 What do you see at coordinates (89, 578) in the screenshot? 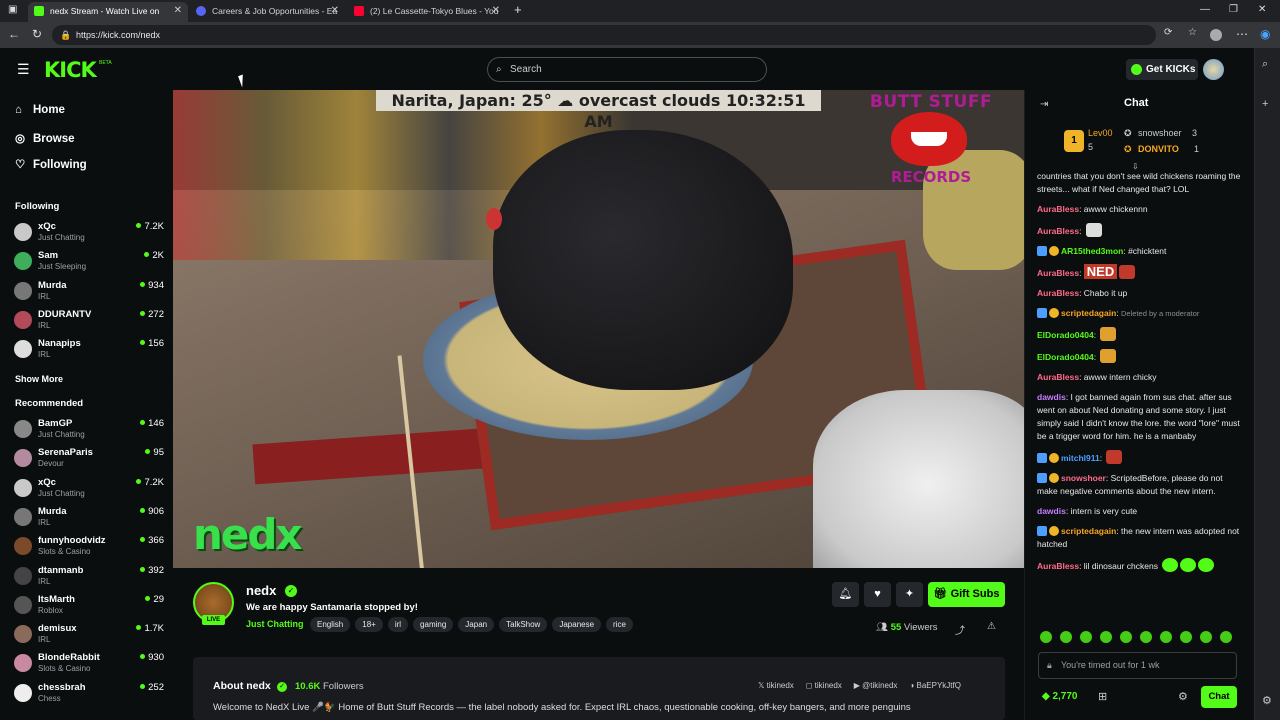
I see `sidebar-channel-item: dtanmanb IRL 392` at bounding box center [89, 578].